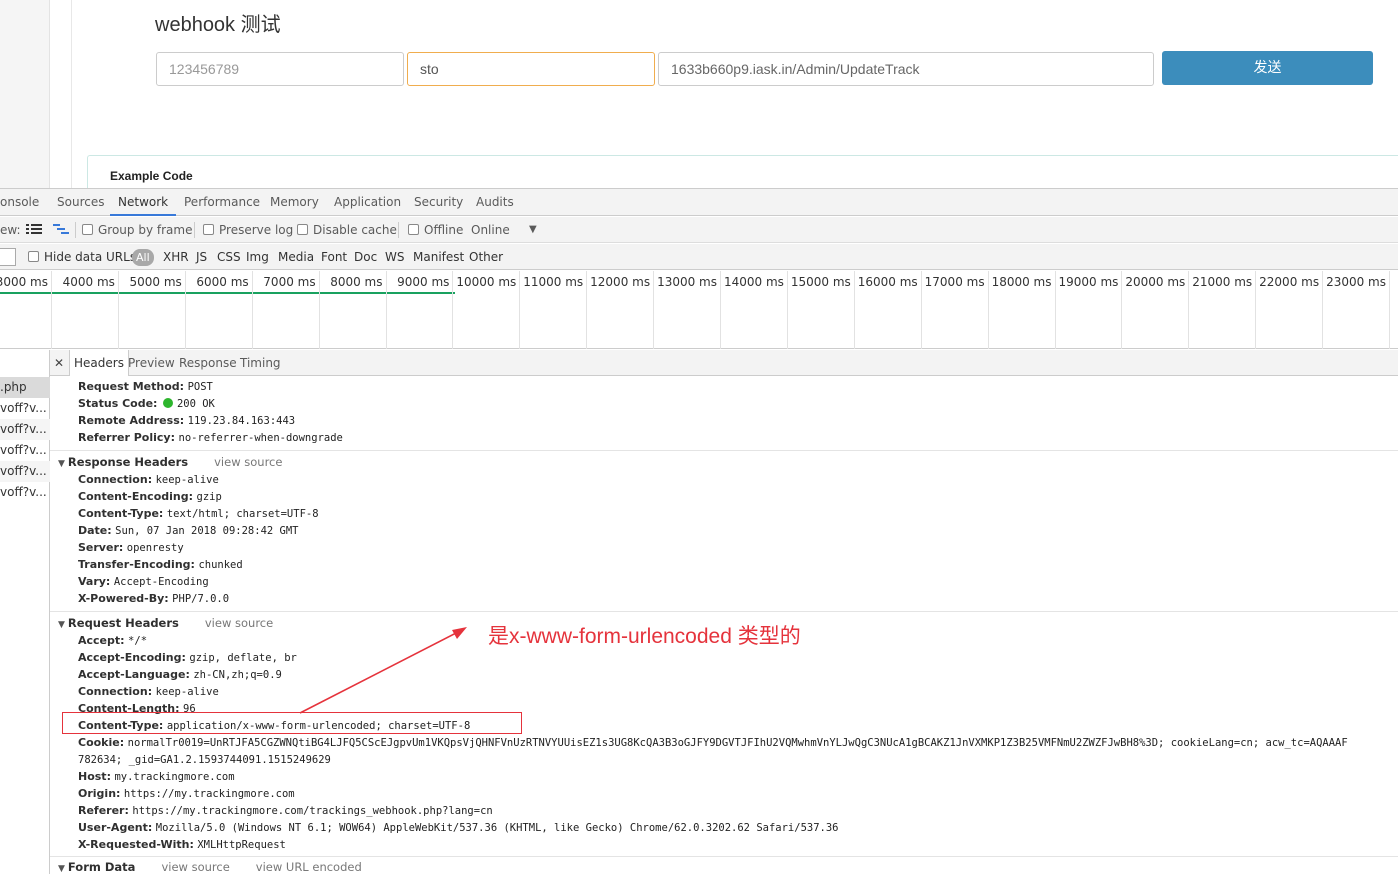  I want to click on checkbox-icon, so click(413, 229).